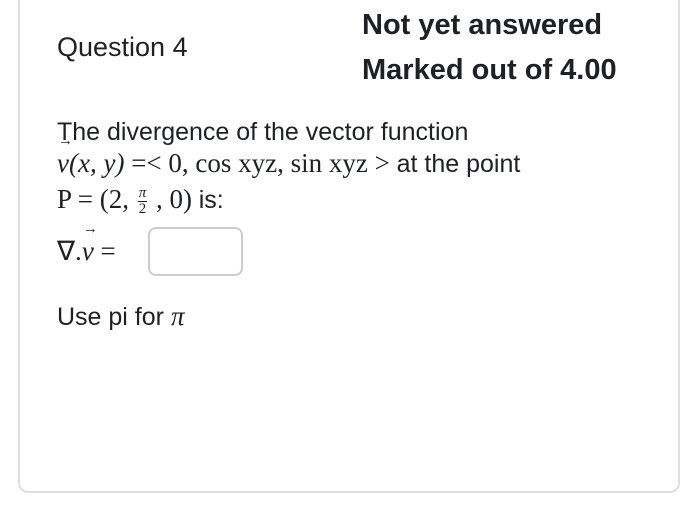  I want to click on point-prefix: P = (2,, so click(93, 199).